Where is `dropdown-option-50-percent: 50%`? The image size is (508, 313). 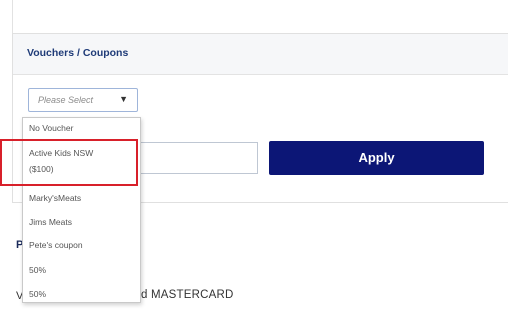 dropdown-option-50-percent: 50% is located at coordinates (81, 270).